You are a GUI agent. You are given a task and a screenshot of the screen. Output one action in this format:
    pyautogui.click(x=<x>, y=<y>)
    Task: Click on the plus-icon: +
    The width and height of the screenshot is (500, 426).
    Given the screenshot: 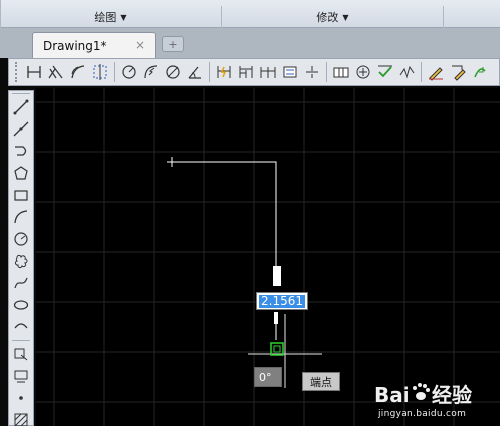 What is the action you would take?
    pyautogui.click(x=173, y=44)
    